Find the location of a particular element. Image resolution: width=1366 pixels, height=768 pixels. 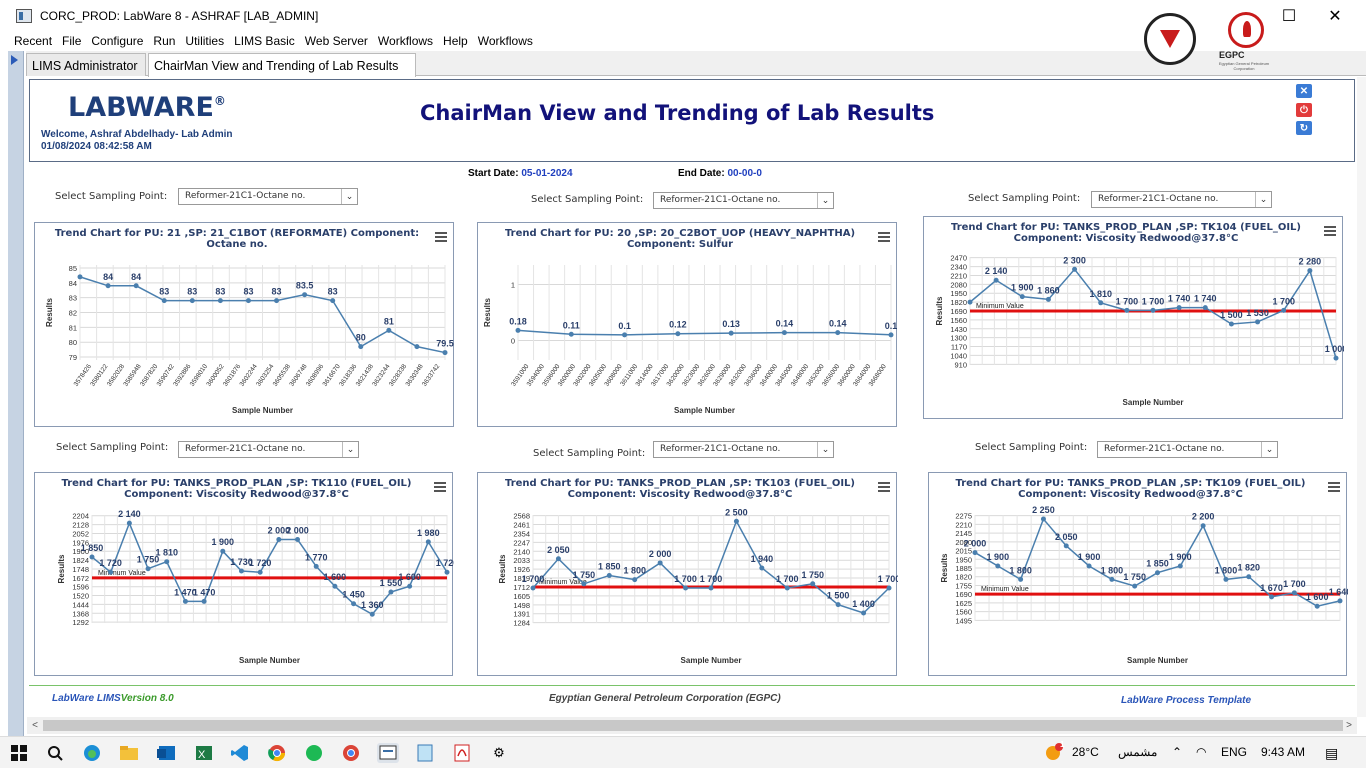

tab-lims-administrator: LIMS Administrator is located at coordinates (86, 64).